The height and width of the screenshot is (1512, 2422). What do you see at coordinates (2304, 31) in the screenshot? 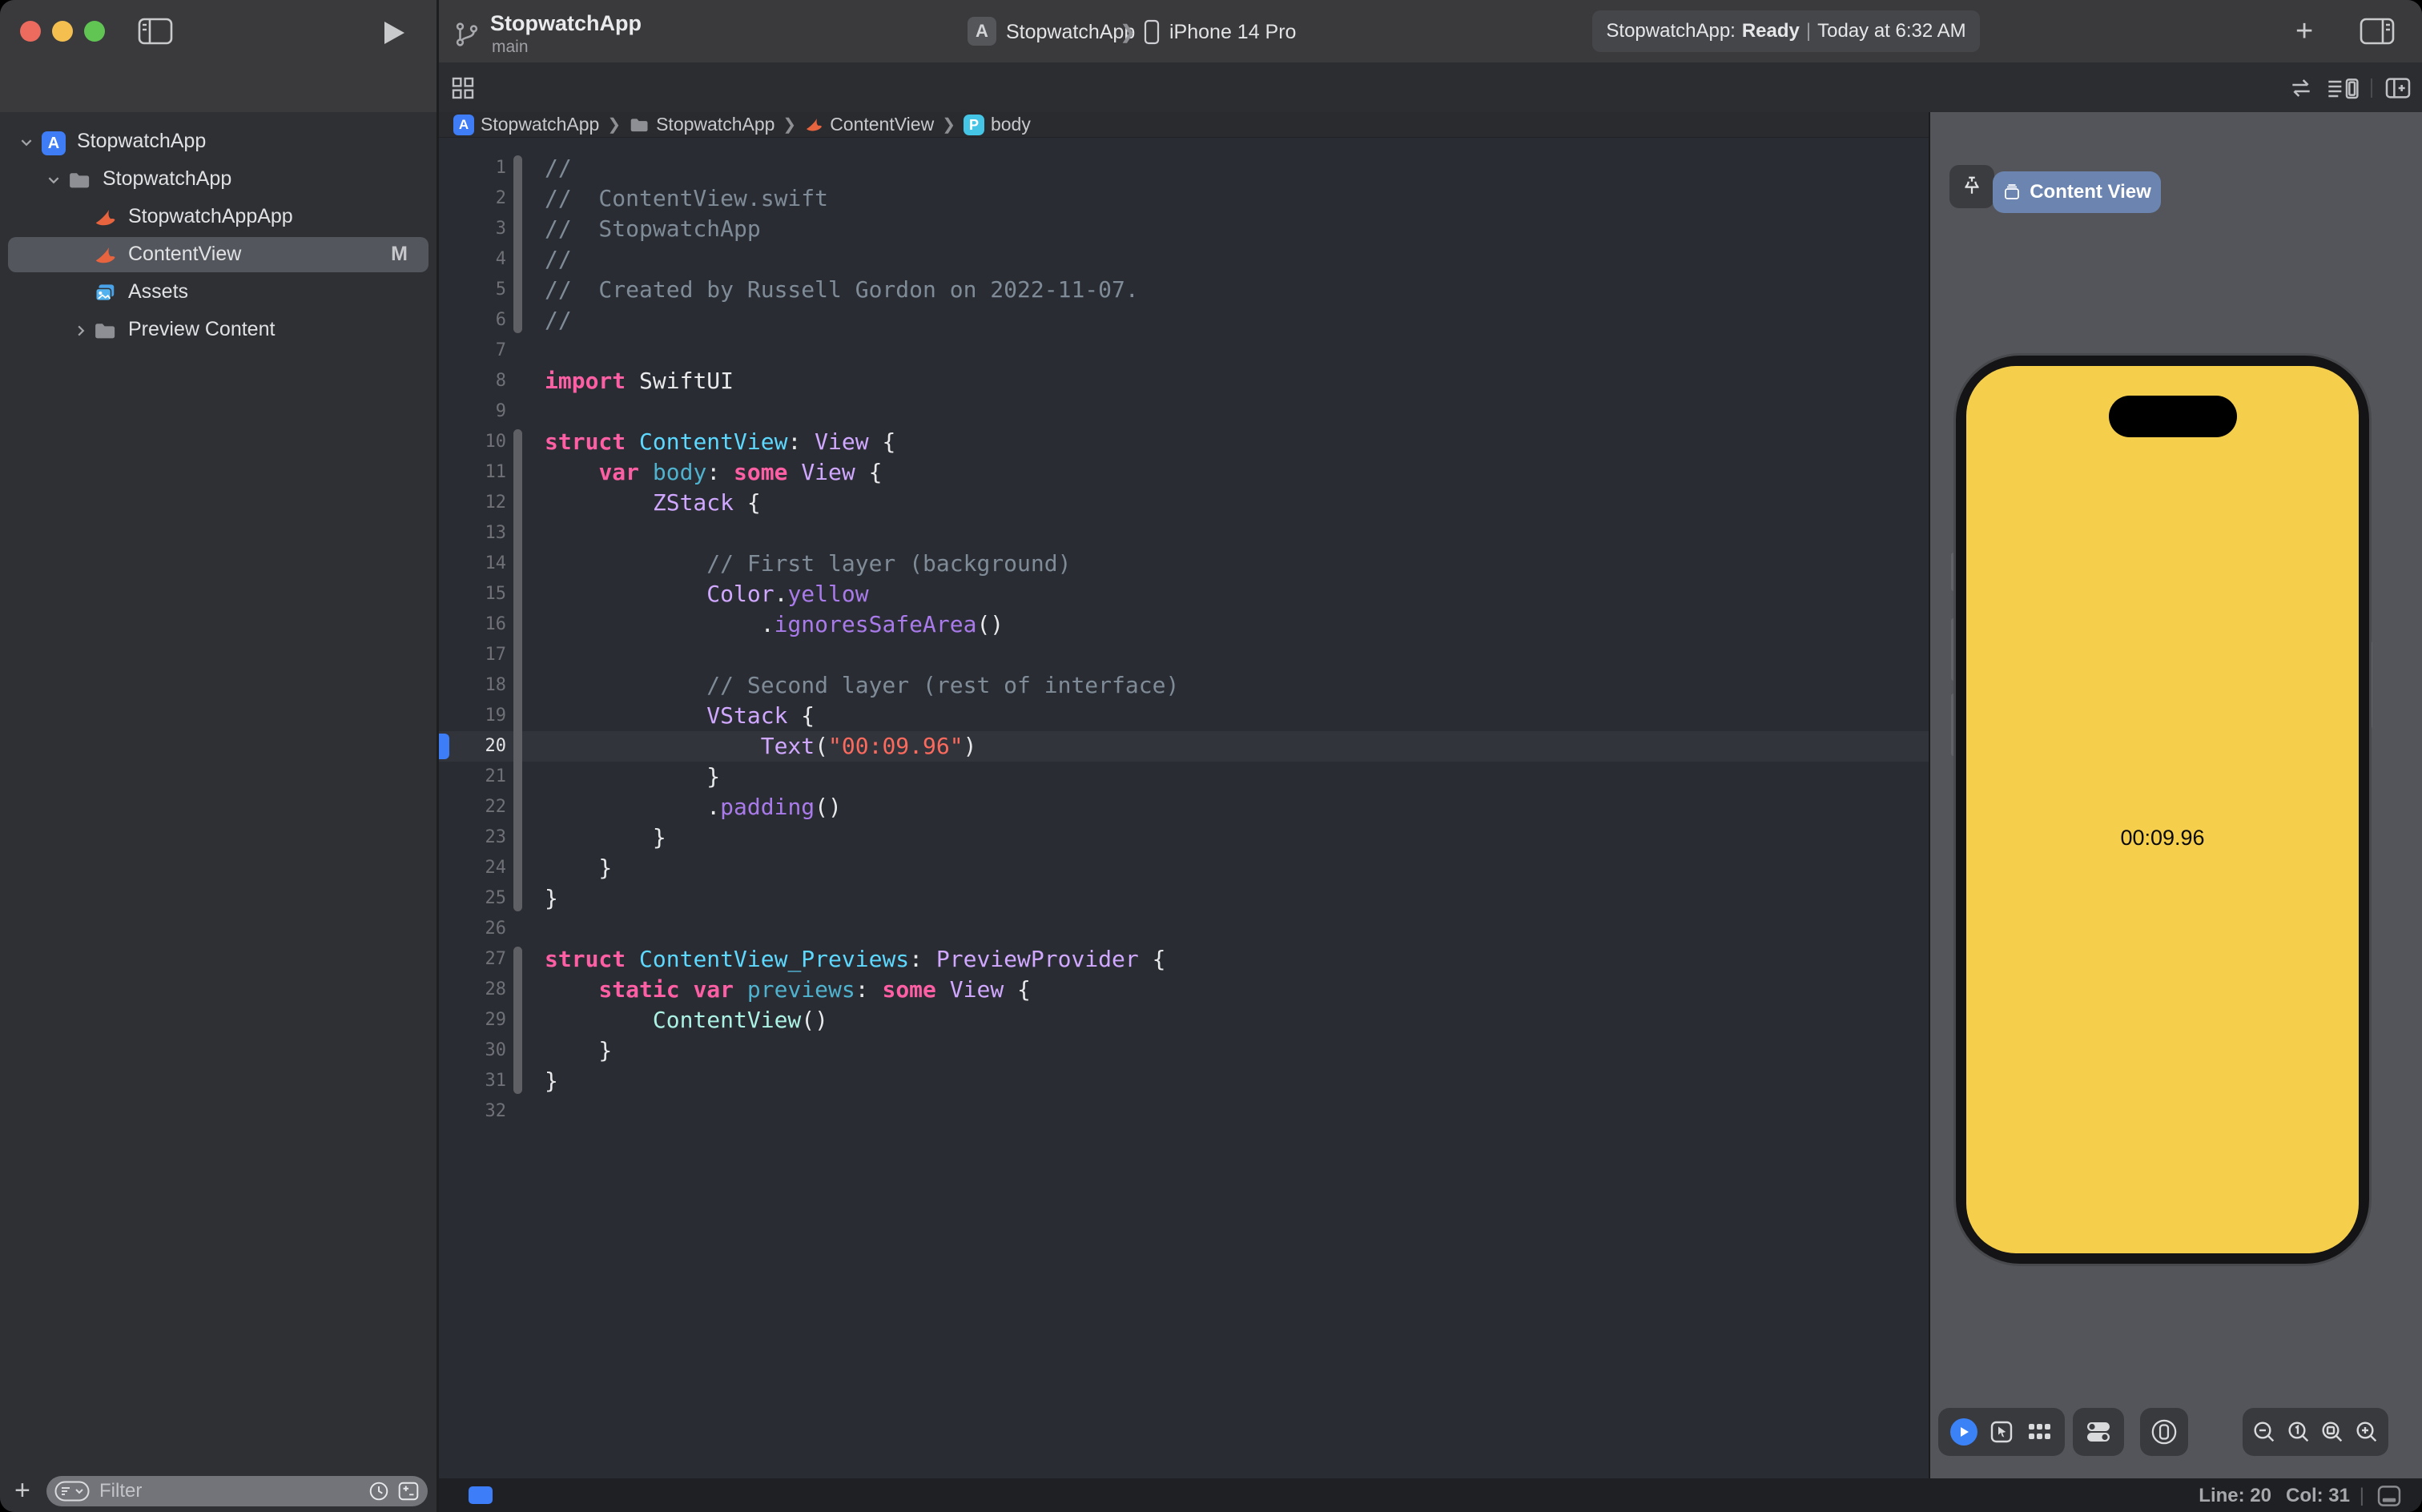
I see `library-plus-button: +` at bounding box center [2304, 31].